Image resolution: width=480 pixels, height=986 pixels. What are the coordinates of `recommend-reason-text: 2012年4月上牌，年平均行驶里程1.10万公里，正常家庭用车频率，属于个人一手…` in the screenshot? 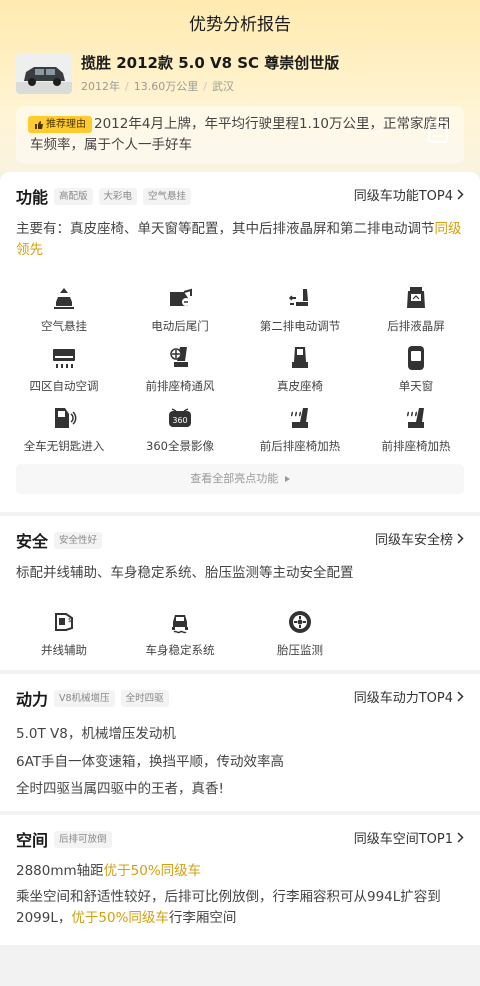 It's located at (240, 134).